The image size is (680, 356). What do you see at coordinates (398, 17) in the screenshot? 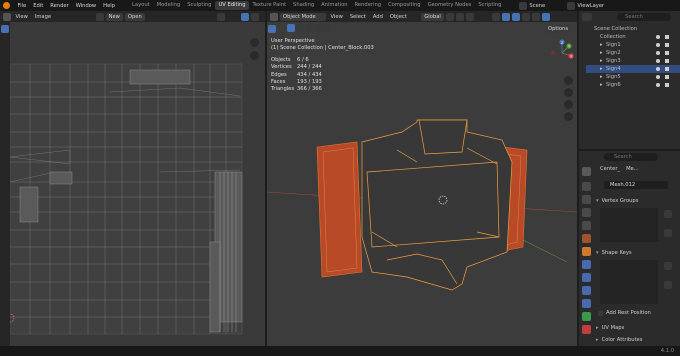
I see `vp-menu-object: Object` at bounding box center [398, 17].